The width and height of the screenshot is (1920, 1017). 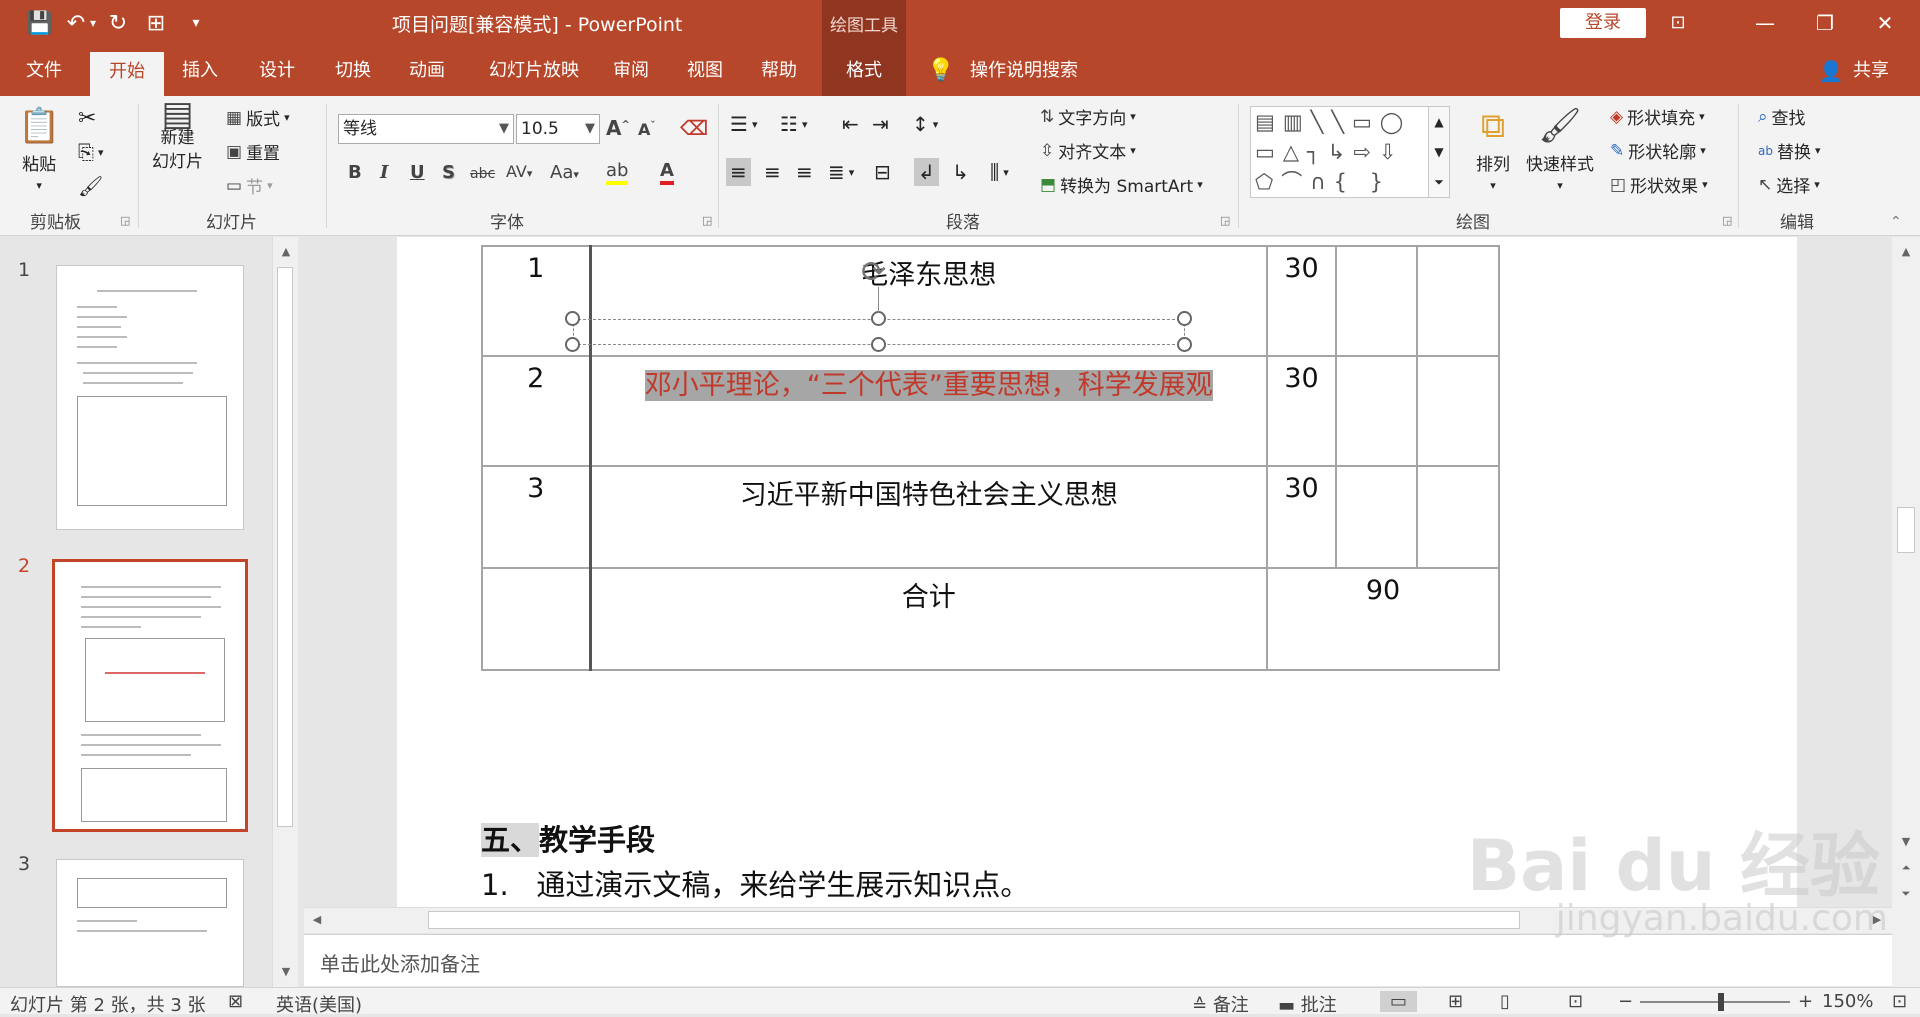 I want to click on font-size-combo: 10.5 ▼, so click(x=558, y=129).